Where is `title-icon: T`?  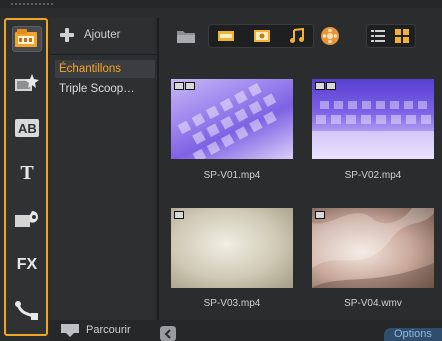 title-icon: T is located at coordinates (27, 172).